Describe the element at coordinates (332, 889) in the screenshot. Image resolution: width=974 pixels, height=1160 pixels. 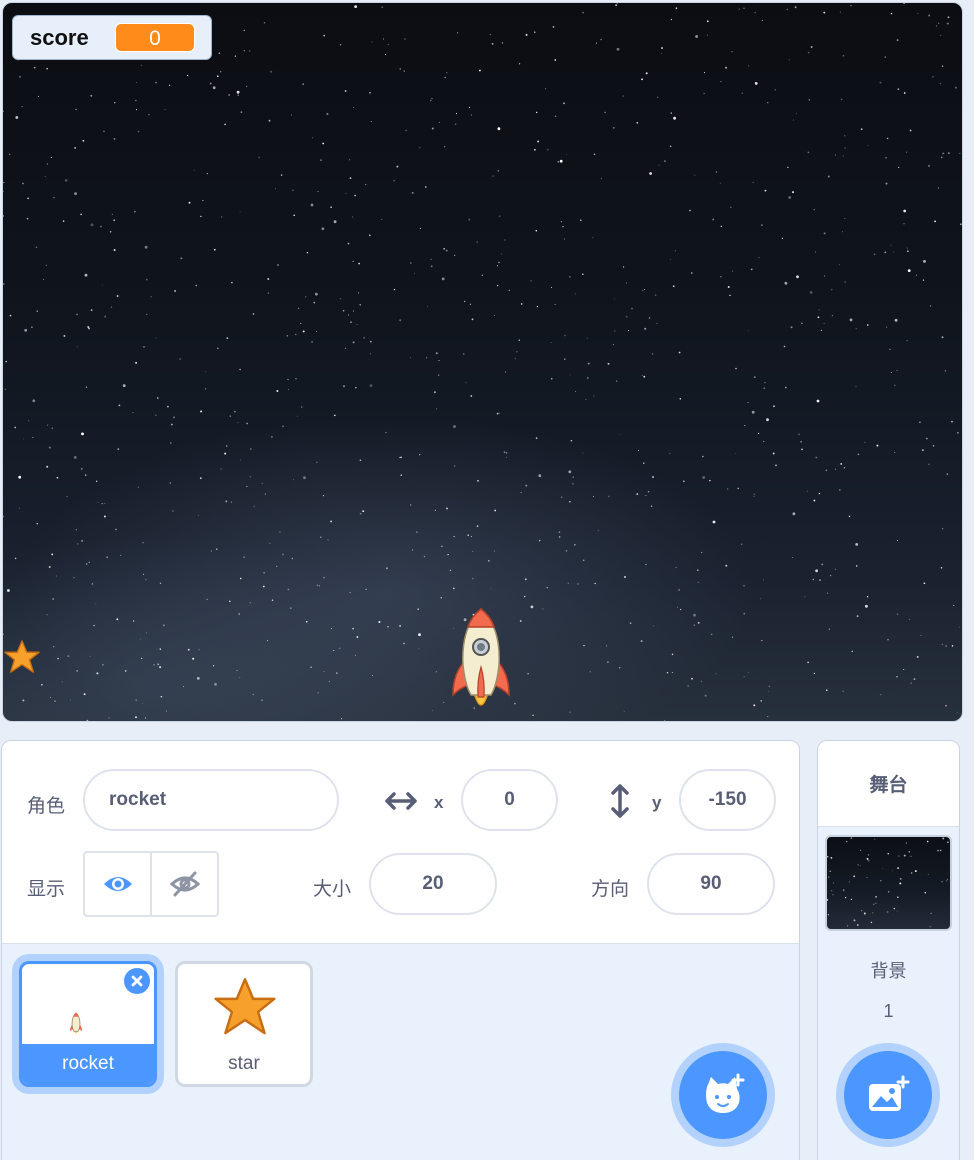
I see `size-label: 大小` at that location.